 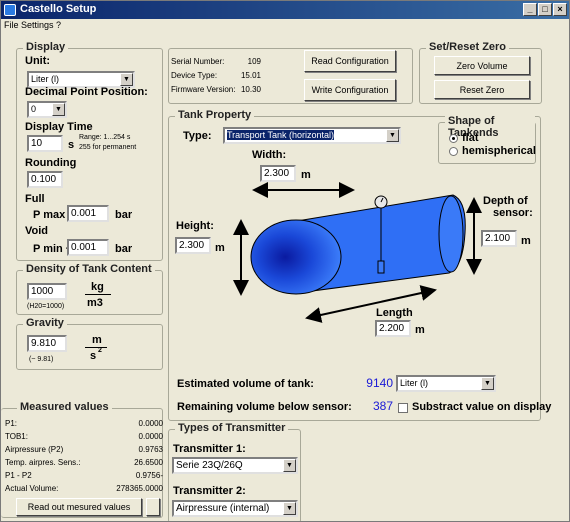 I want to click on display-time-range: Range: 1...254 s, so click(x=105, y=137).